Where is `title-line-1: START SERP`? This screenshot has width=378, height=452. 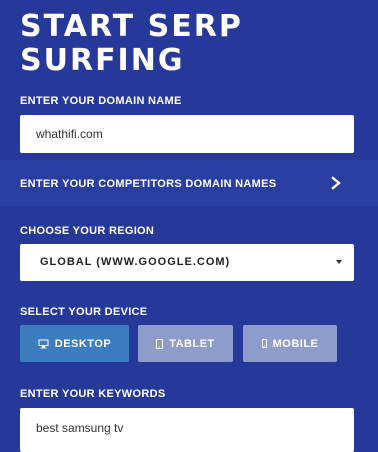
title-line-1: START SERP is located at coordinates (131, 26).